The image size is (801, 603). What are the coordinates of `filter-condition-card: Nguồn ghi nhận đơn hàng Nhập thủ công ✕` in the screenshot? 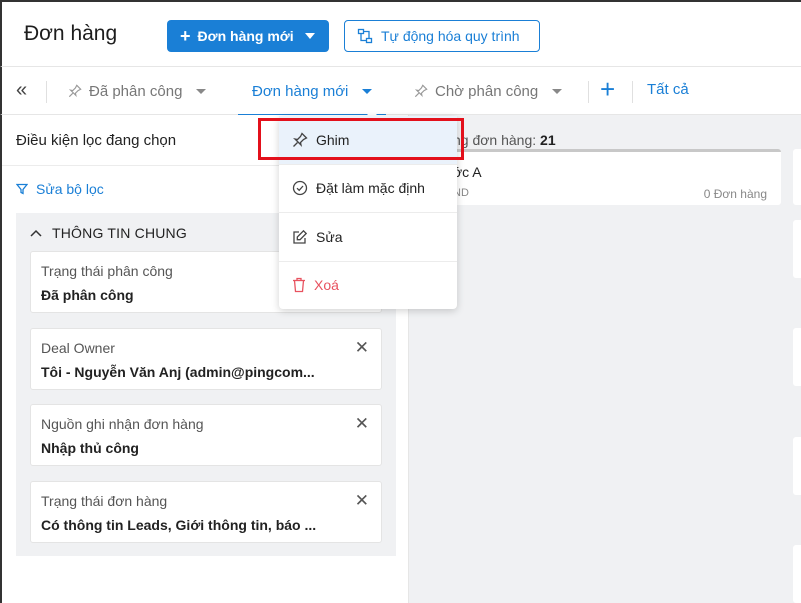 It's located at (206, 435).